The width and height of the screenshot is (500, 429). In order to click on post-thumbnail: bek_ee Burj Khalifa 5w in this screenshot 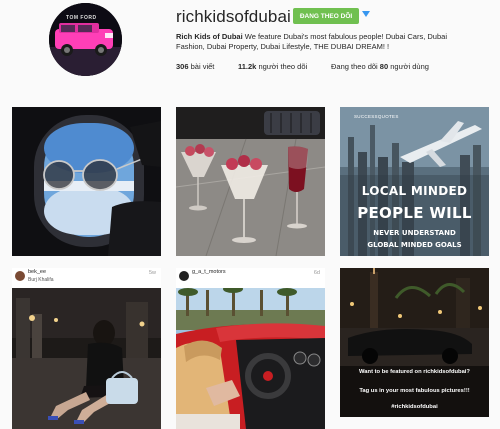, I will do `click(86, 348)`.